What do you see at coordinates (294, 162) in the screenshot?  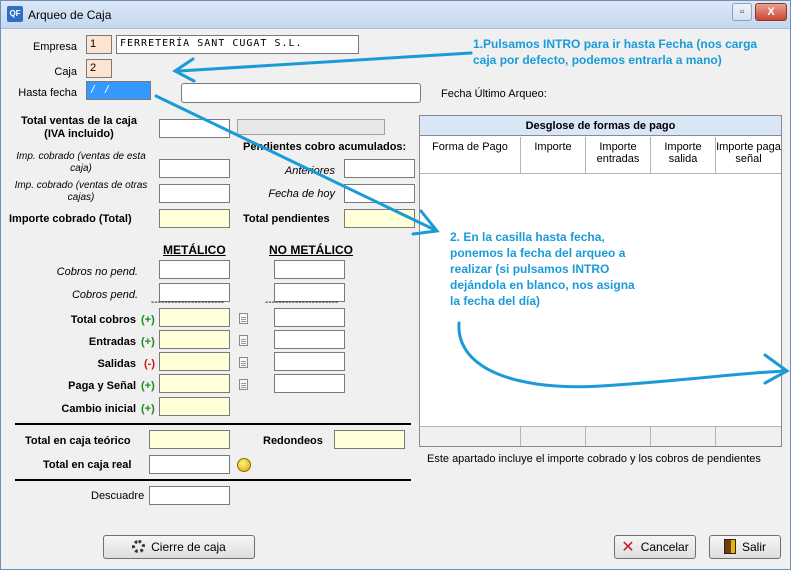 I see `arrow-2-line` at bounding box center [294, 162].